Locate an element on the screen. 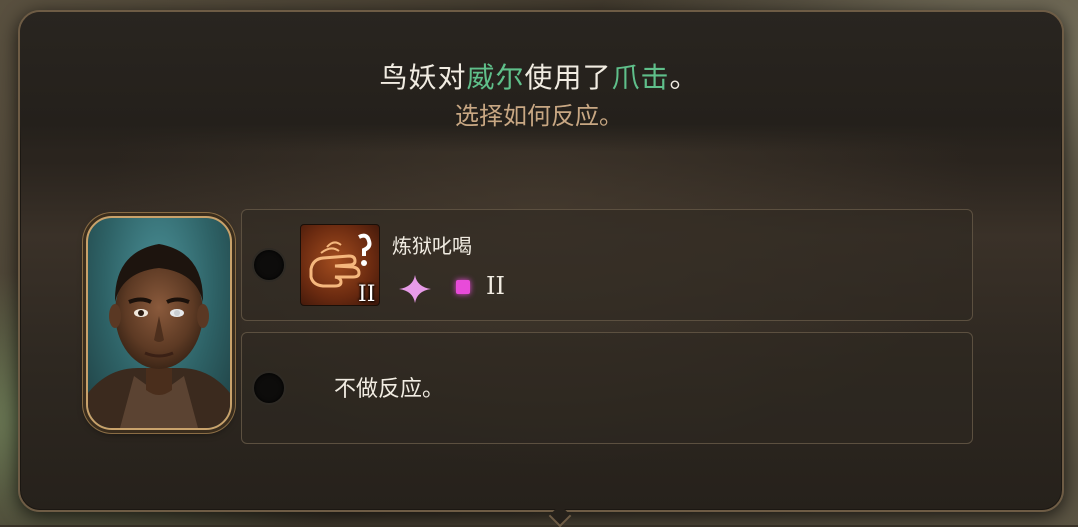  prompt-end: 。 is located at coordinates (684, 77).